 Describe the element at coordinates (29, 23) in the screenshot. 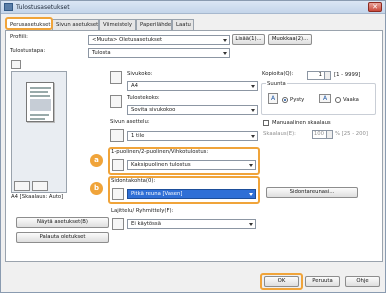

I see `tab-basic-settings: Perusasetukset` at that location.